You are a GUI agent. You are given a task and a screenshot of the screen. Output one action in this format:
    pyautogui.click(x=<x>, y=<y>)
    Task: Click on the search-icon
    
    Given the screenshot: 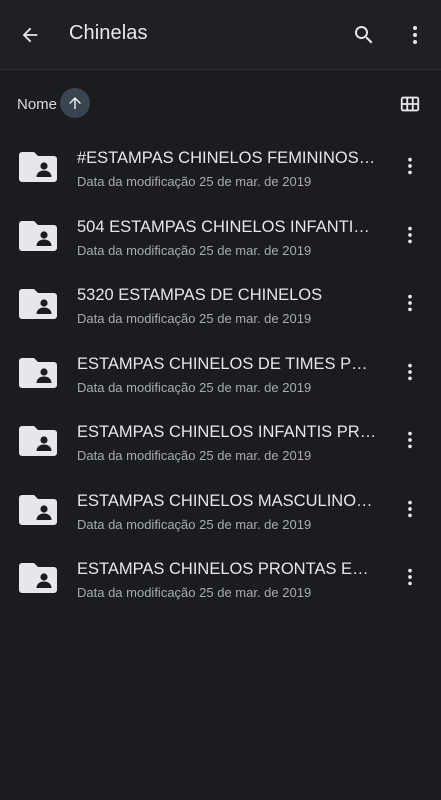 What is the action you would take?
    pyautogui.click(x=364, y=35)
    